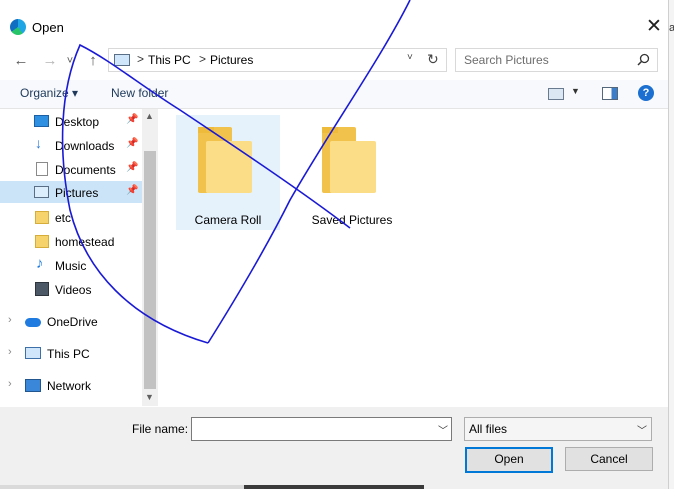 The width and height of the screenshot is (674, 489). I want to click on sidebar-item-etc: etc, so click(71, 217).